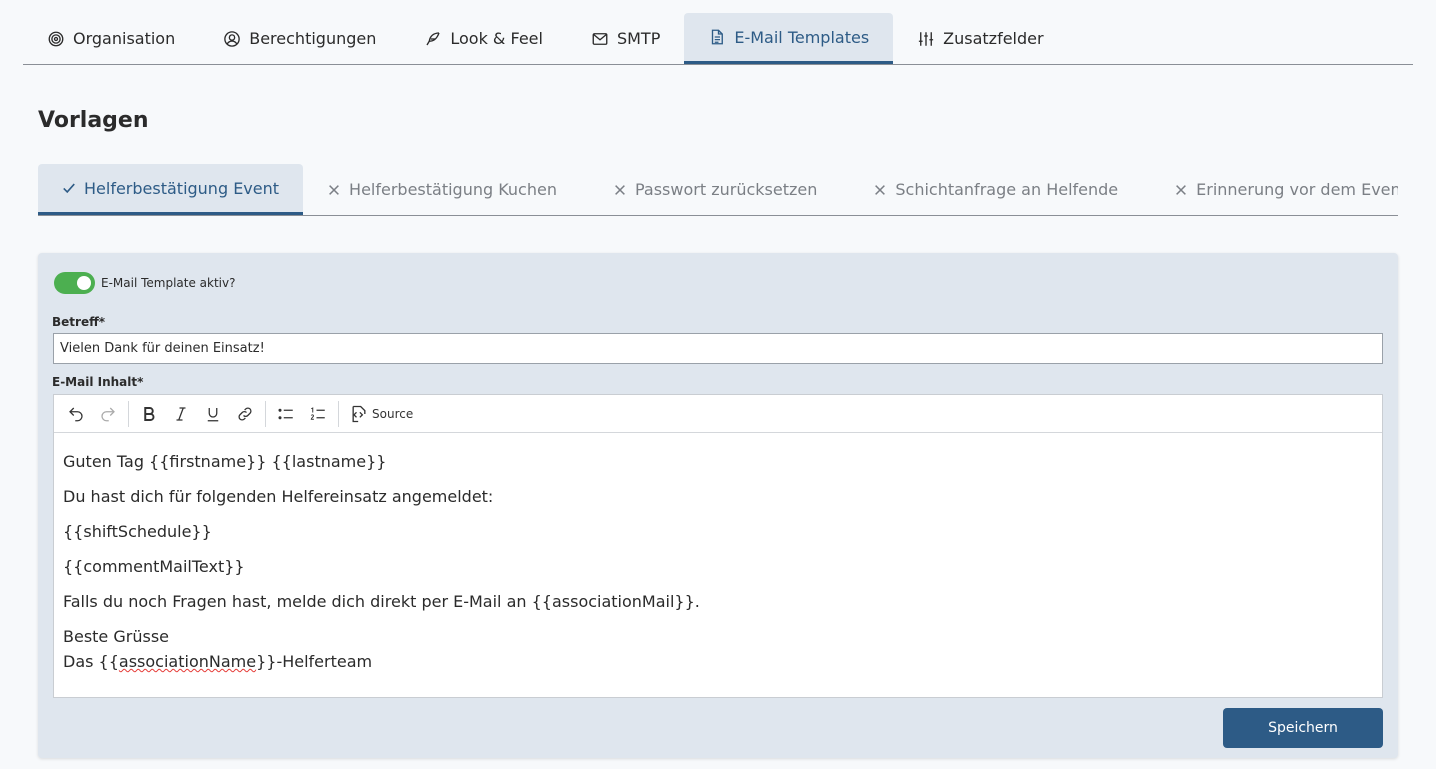 The image size is (1436, 769). I want to click on numbered-list-icon, so click(317, 413).